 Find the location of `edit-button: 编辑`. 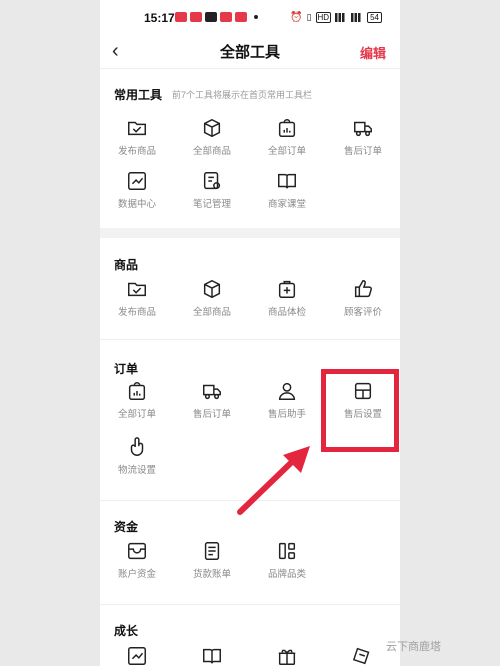

edit-button: 编辑 is located at coordinates (373, 52).